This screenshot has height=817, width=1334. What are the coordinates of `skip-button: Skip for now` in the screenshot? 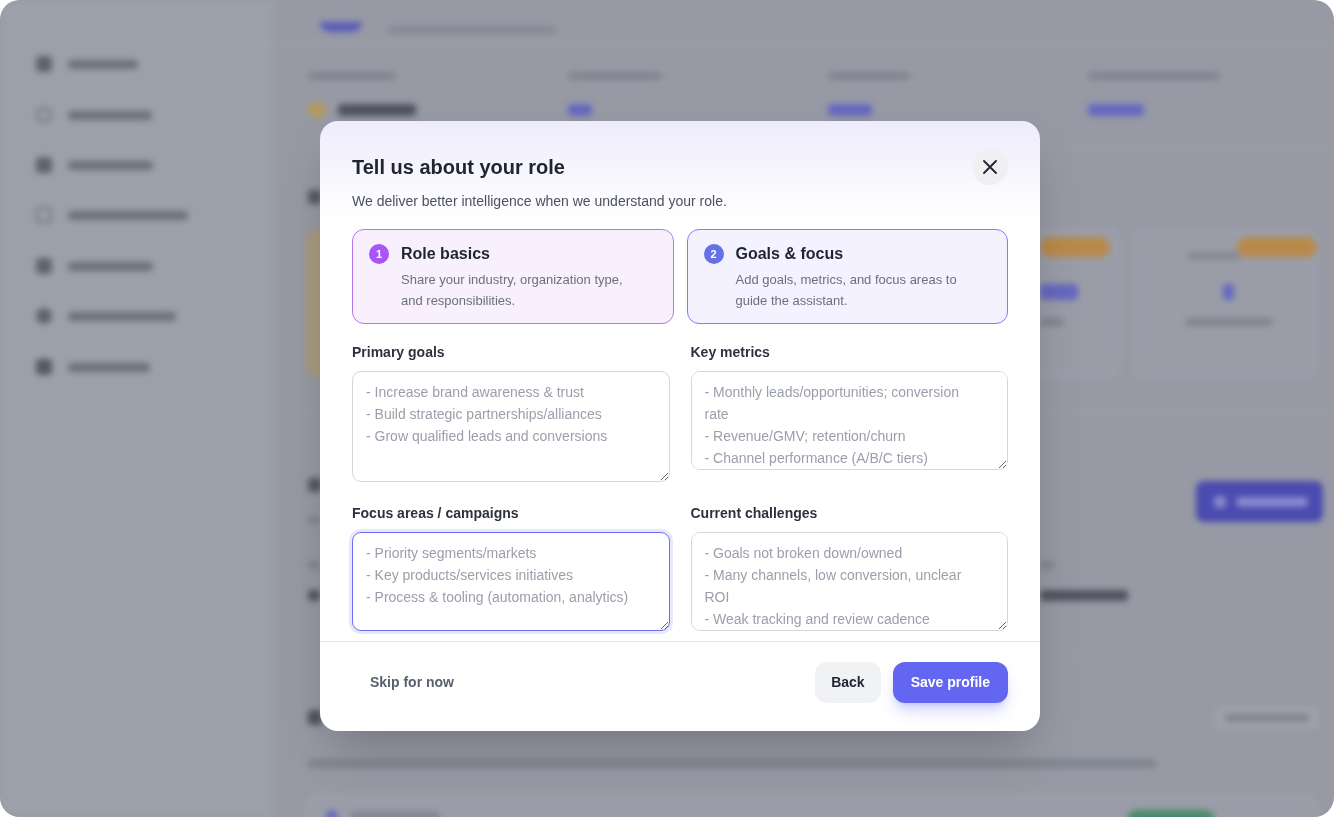 It's located at (412, 682).